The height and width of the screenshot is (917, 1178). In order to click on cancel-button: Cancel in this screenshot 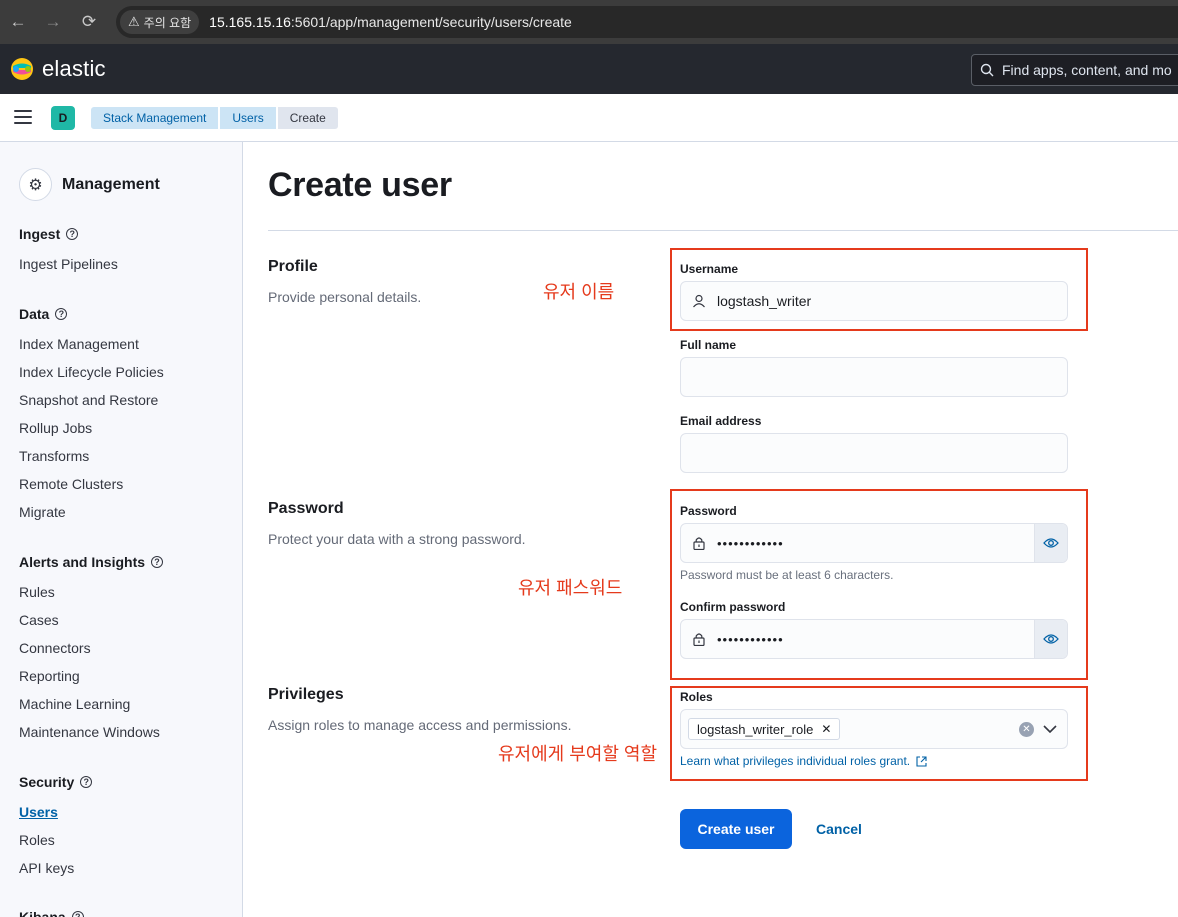, I will do `click(839, 829)`.